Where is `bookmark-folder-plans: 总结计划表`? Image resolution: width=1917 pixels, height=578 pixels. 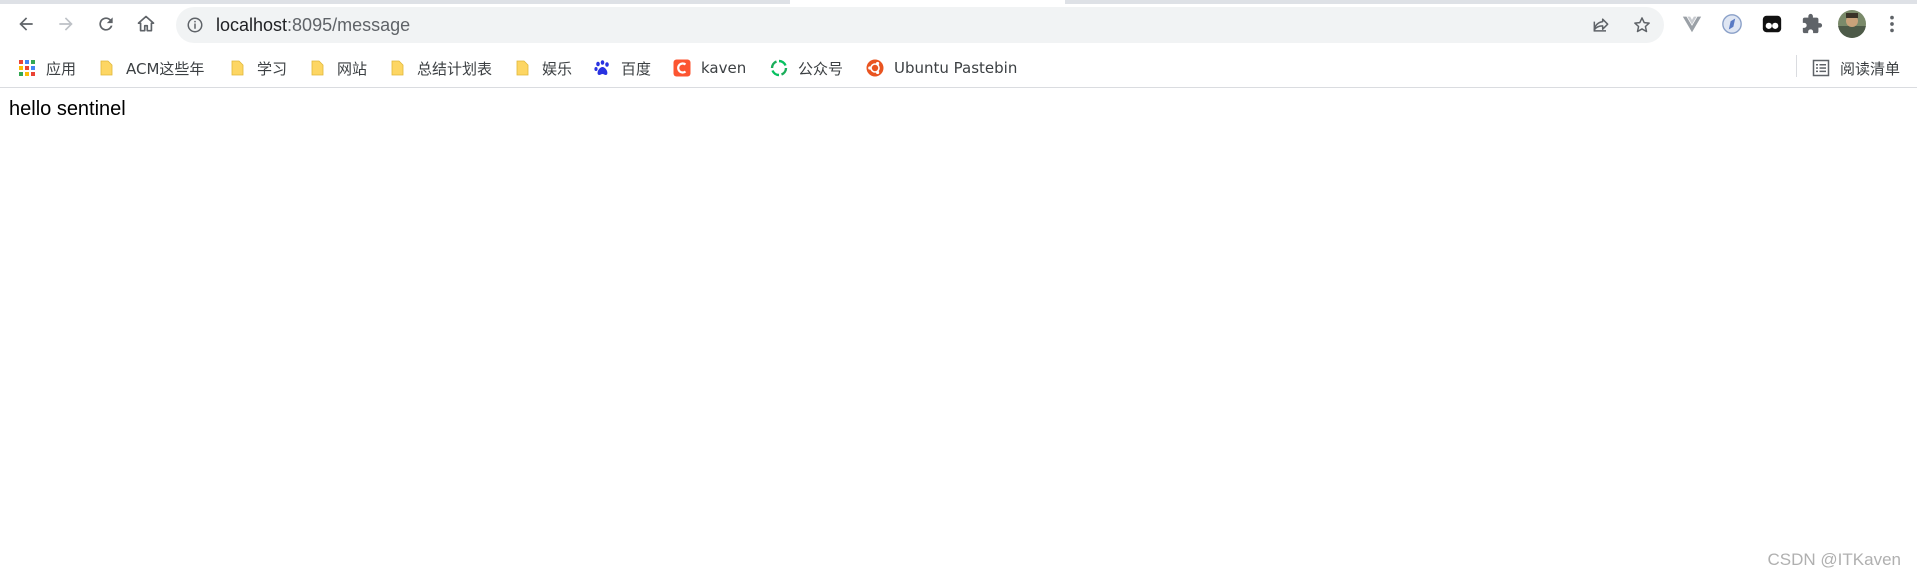 bookmark-folder-plans: 总结计划表 is located at coordinates (440, 68).